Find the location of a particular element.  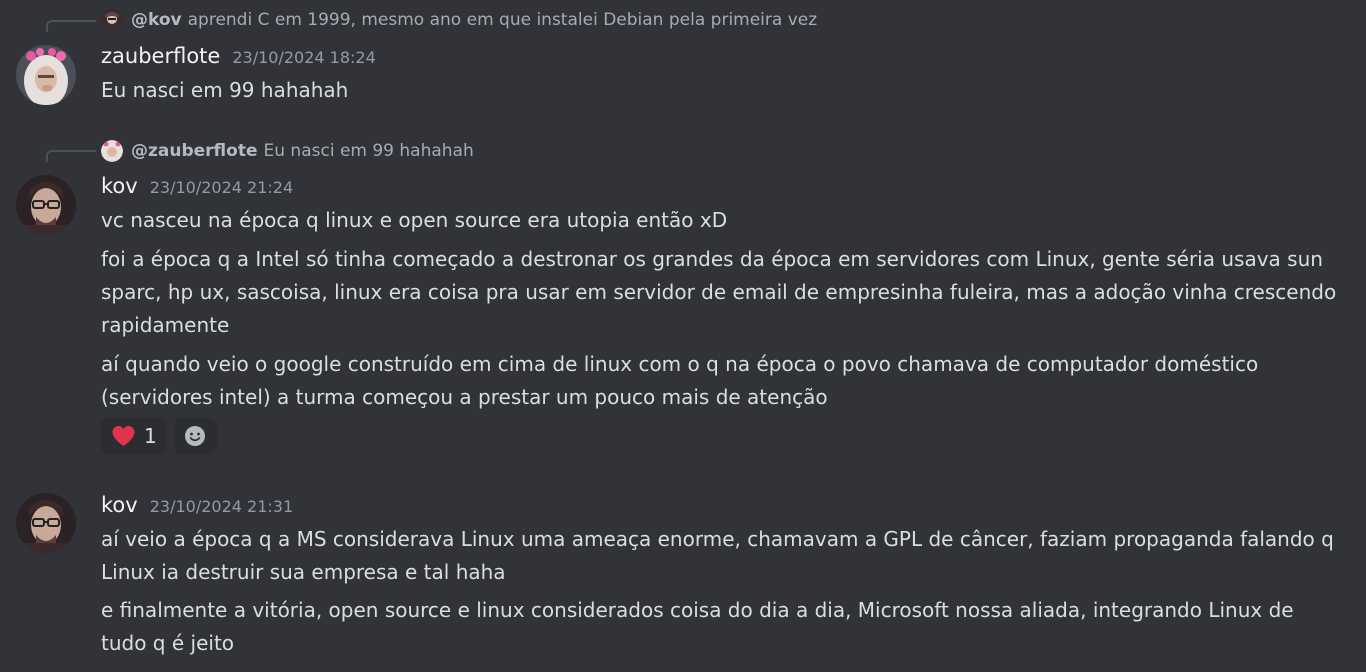

reply-text: Eu nasci em 99 hahahah is located at coordinates (368, 151).